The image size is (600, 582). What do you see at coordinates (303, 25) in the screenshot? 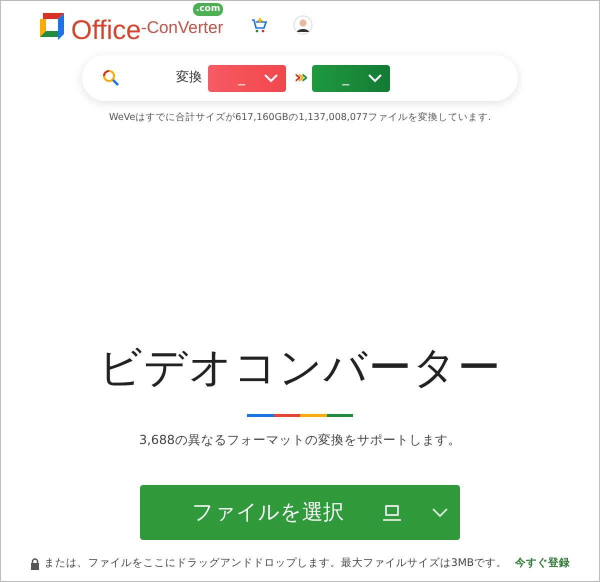
I see `avatar-icon` at bounding box center [303, 25].